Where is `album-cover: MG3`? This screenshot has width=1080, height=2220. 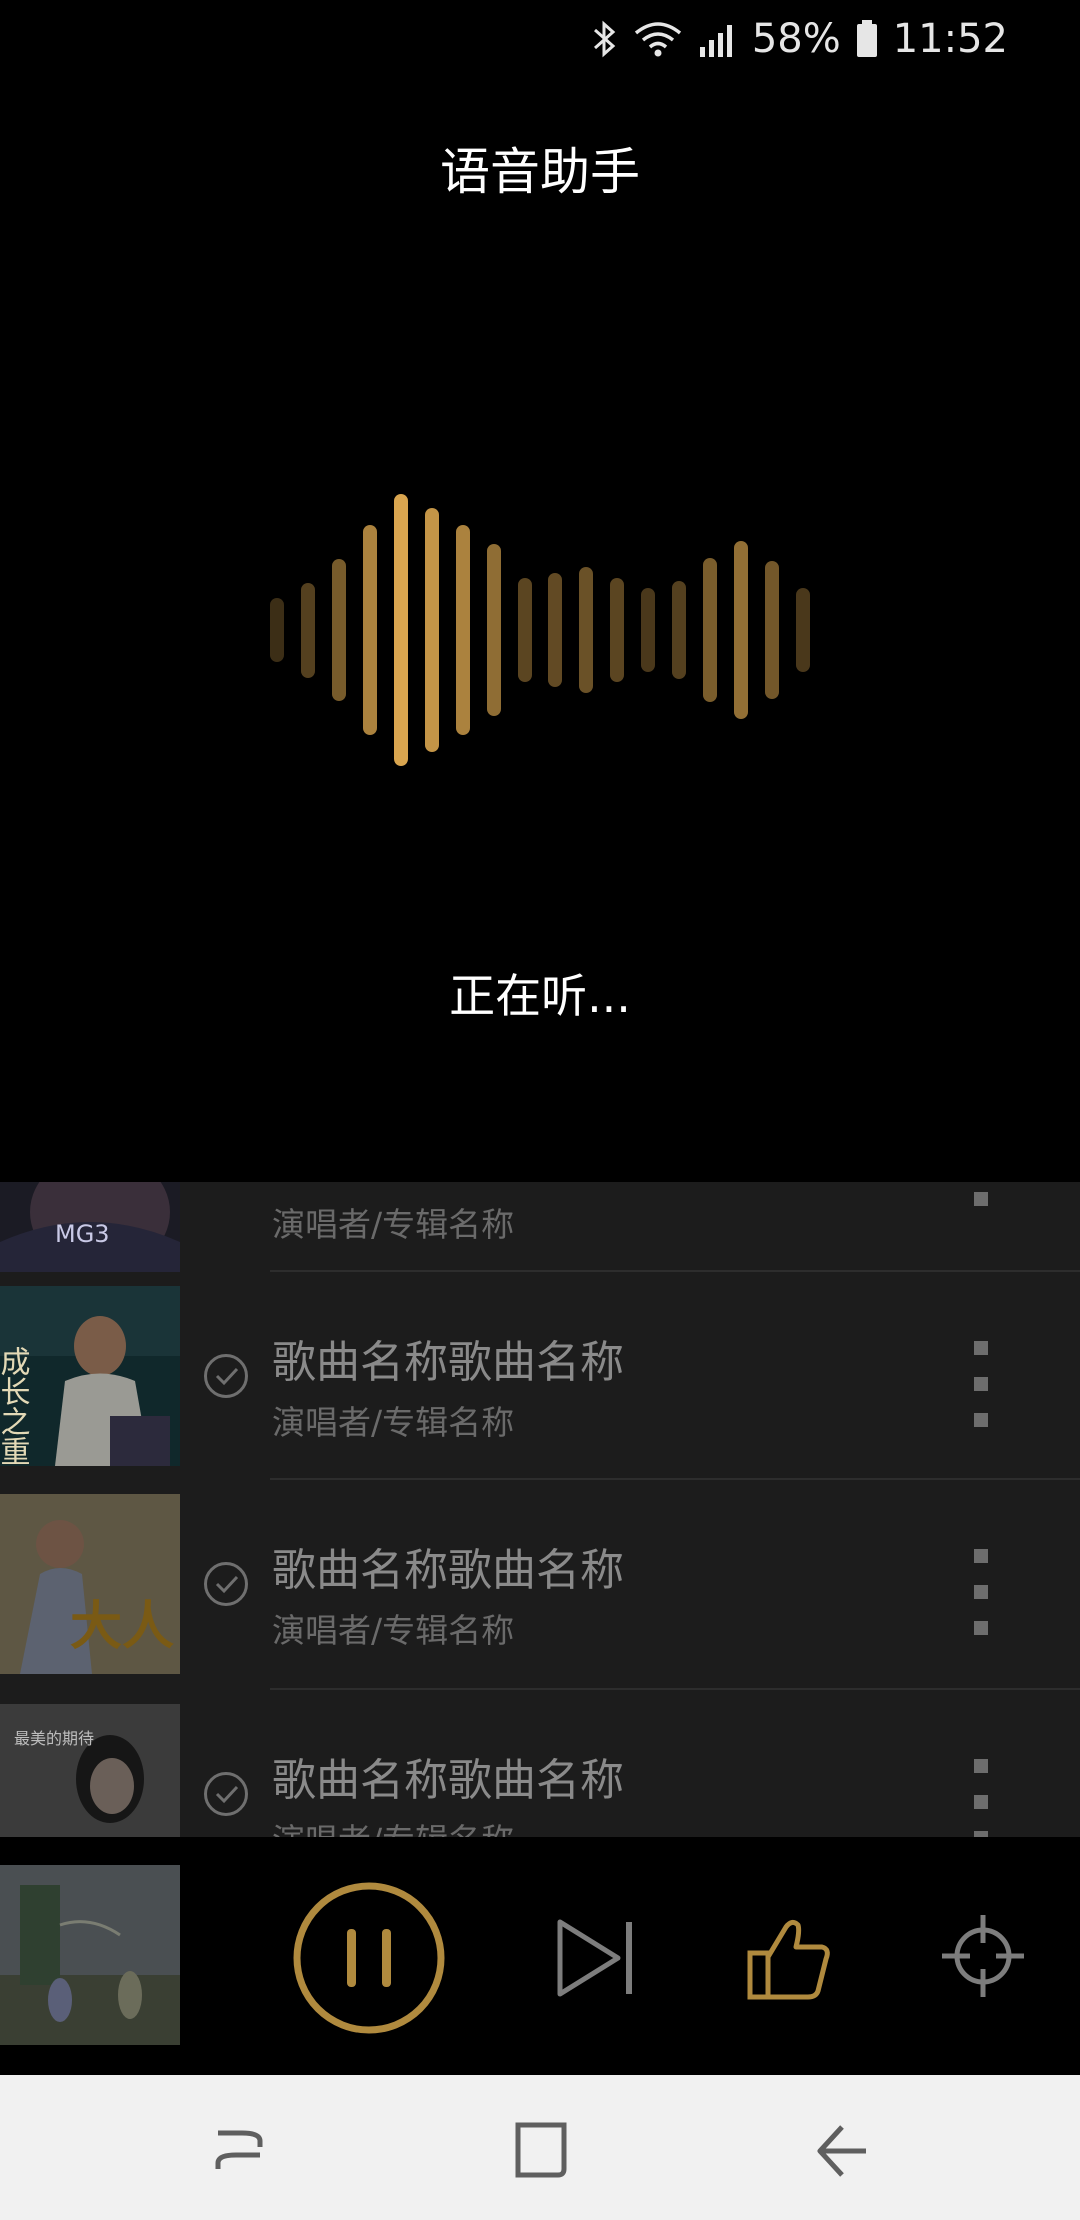
album-cover: MG3 is located at coordinates (90, 1227).